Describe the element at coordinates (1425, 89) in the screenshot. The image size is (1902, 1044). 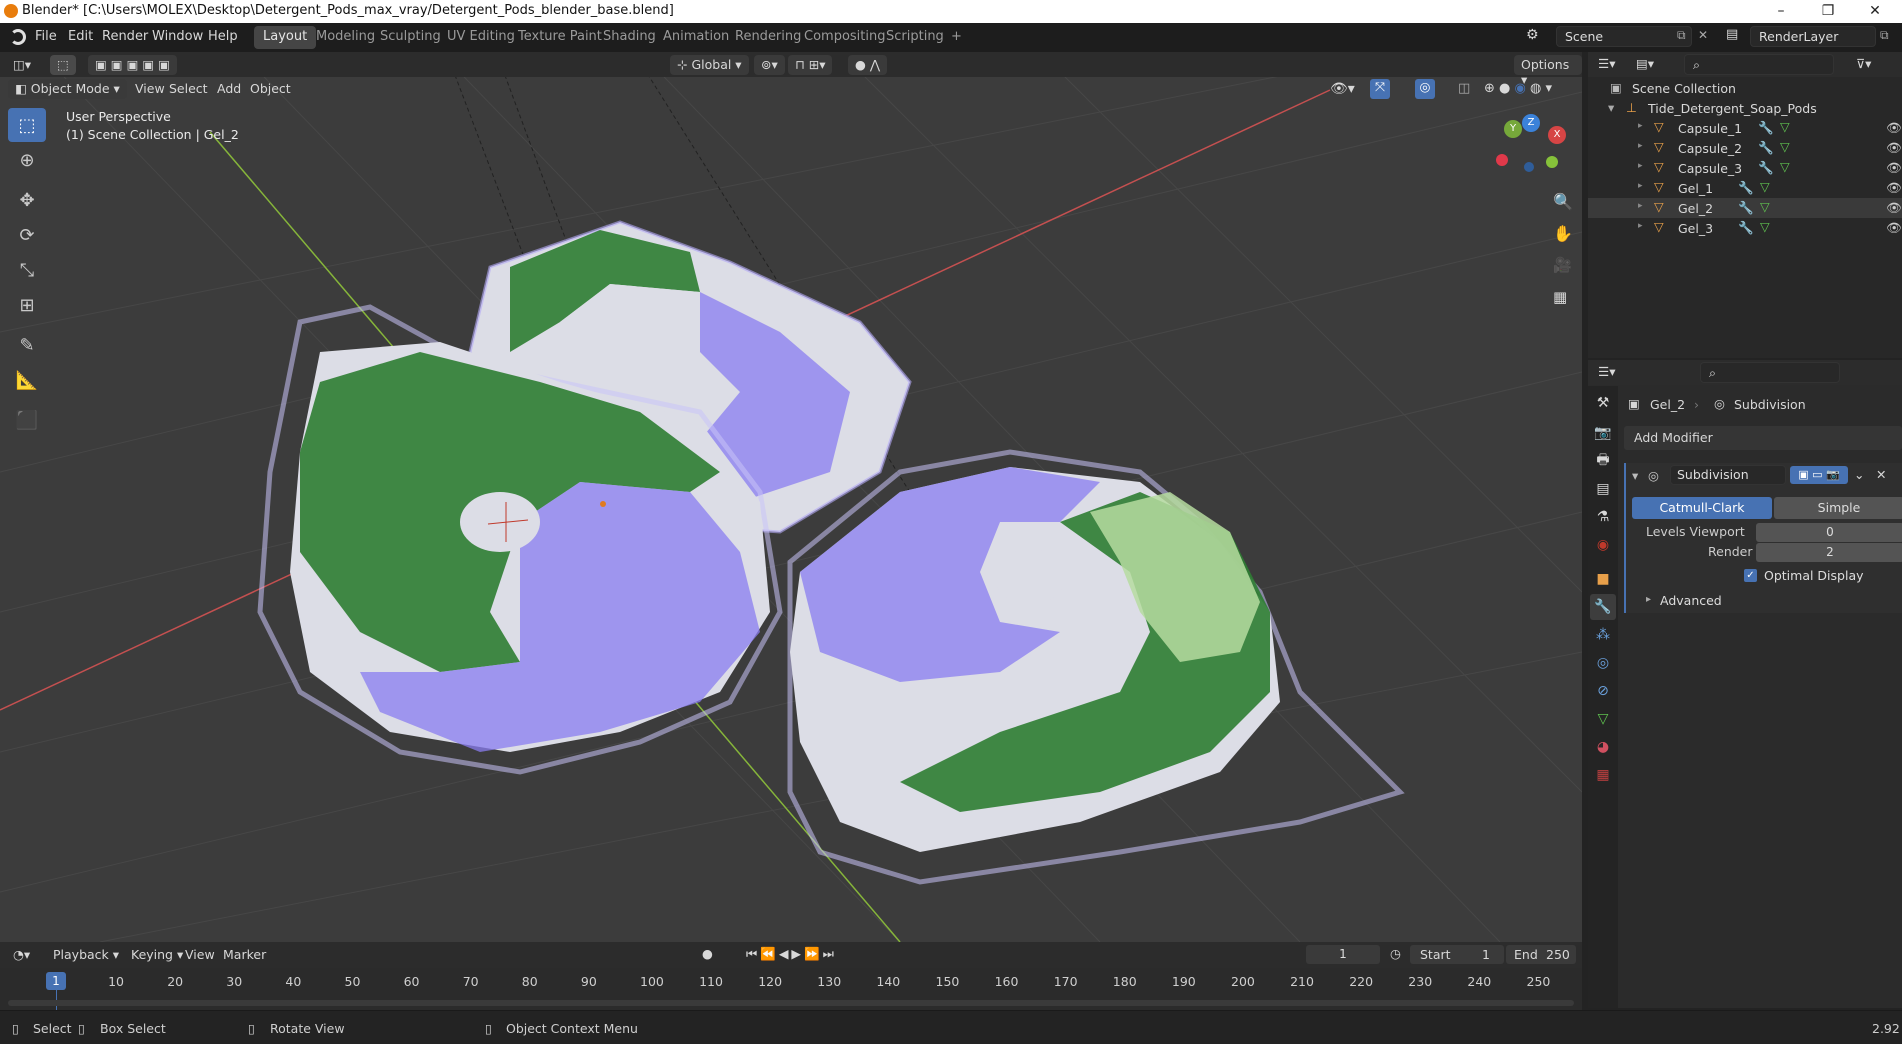
I see `overlays-toggle-icon: ◎` at that location.